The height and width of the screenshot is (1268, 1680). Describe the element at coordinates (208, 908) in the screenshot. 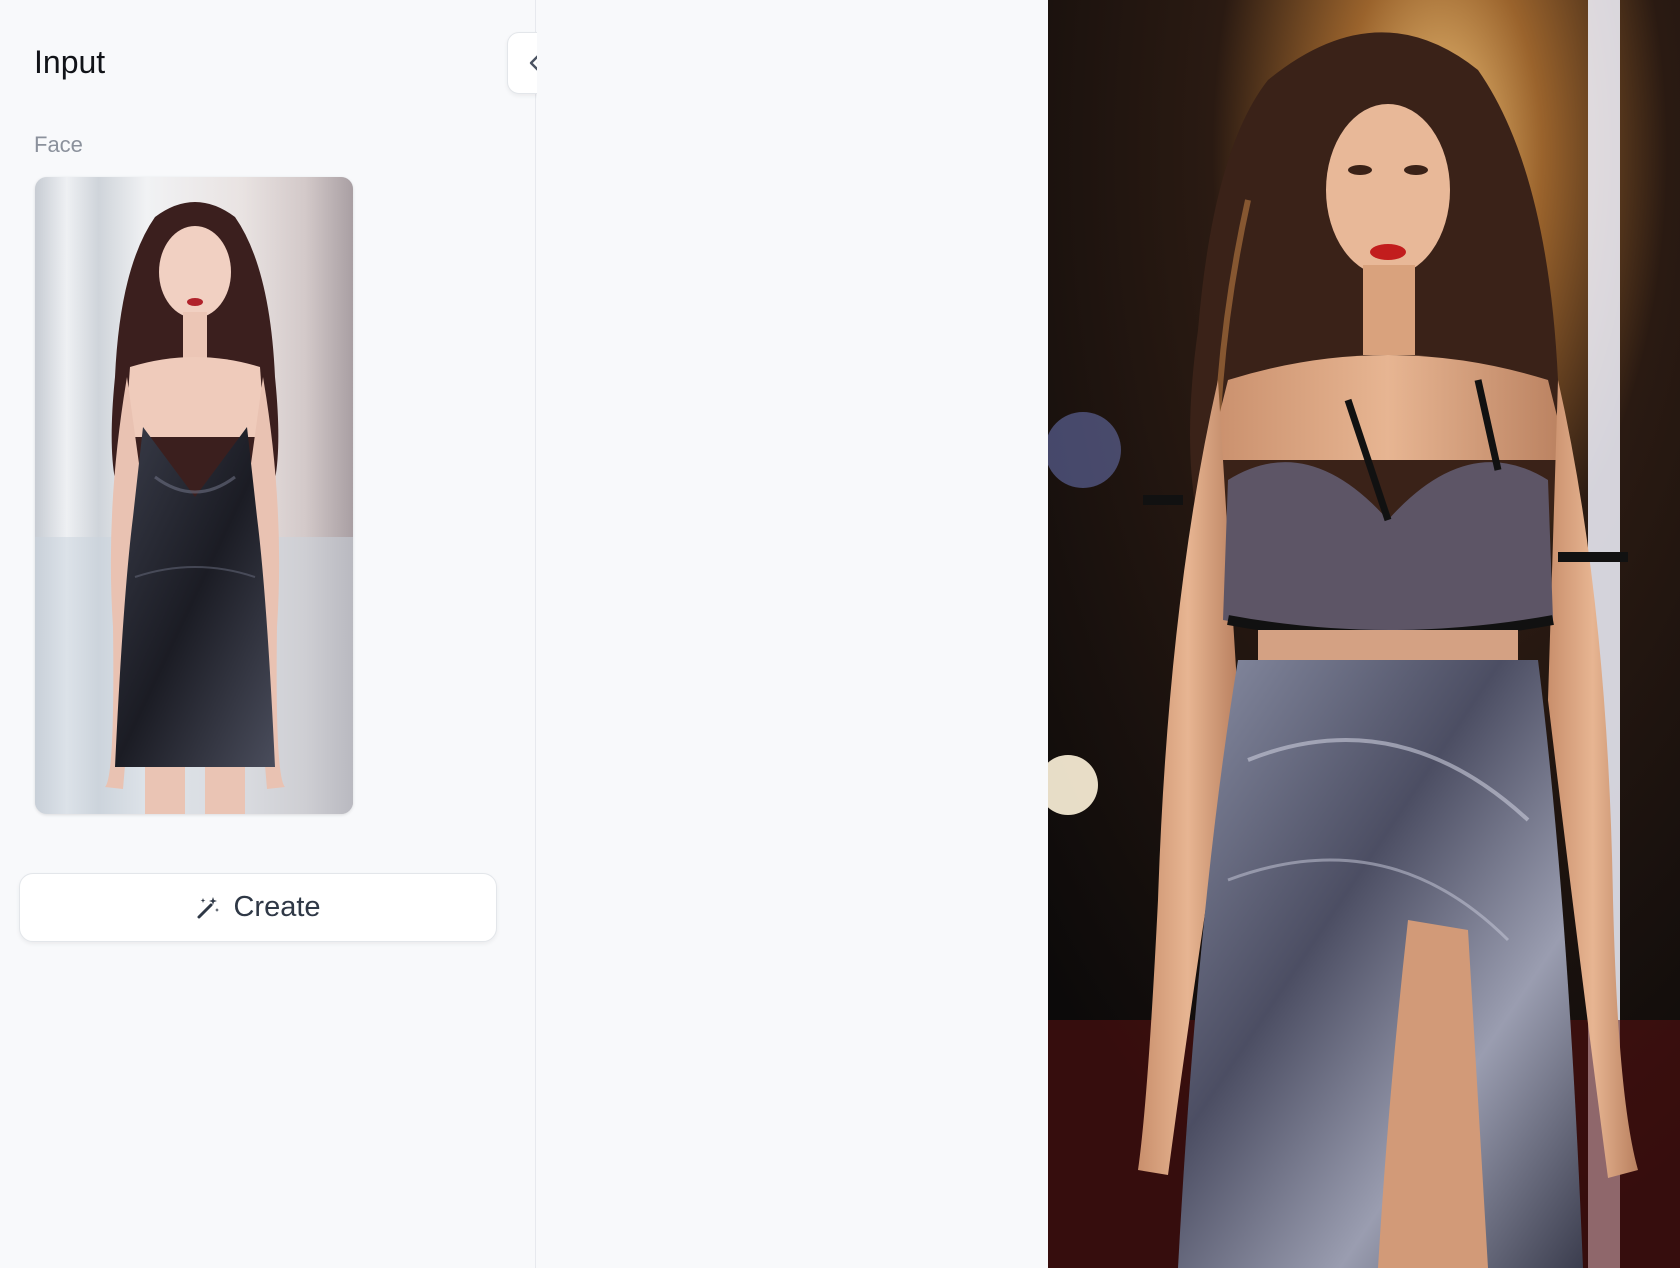

I see `magic-wand-icon` at that location.